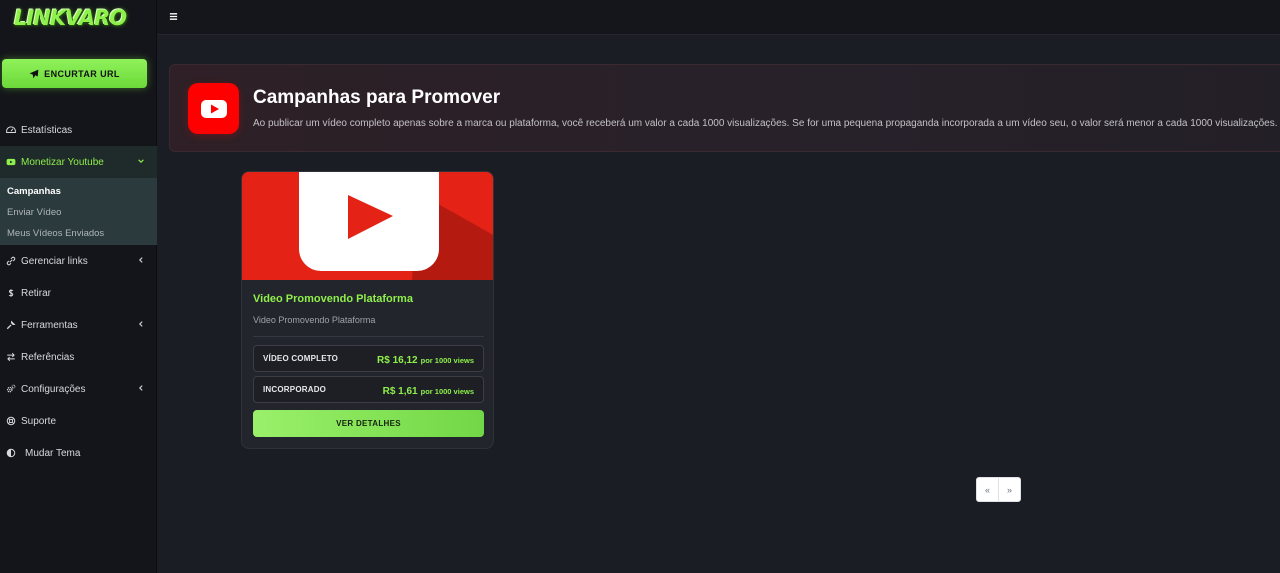 The width and height of the screenshot is (1280, 573). I want to click on sidebar-item-label: Estatísticas, so click(47, 130).